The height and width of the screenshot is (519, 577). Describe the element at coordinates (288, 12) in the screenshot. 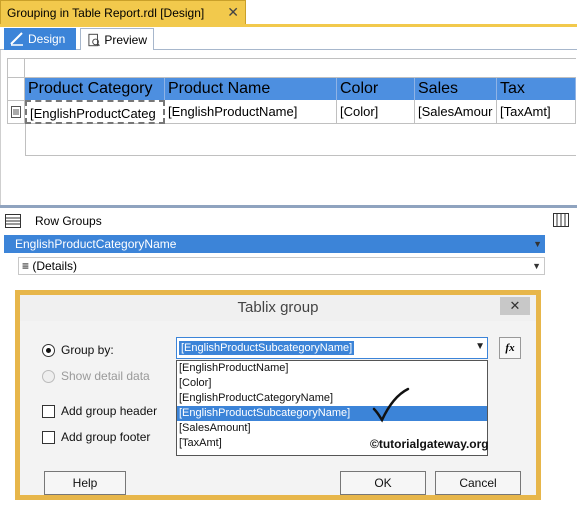

I see `document-tab-strip: Grouping in Table Report.rdl [Design] ✕` at that location.